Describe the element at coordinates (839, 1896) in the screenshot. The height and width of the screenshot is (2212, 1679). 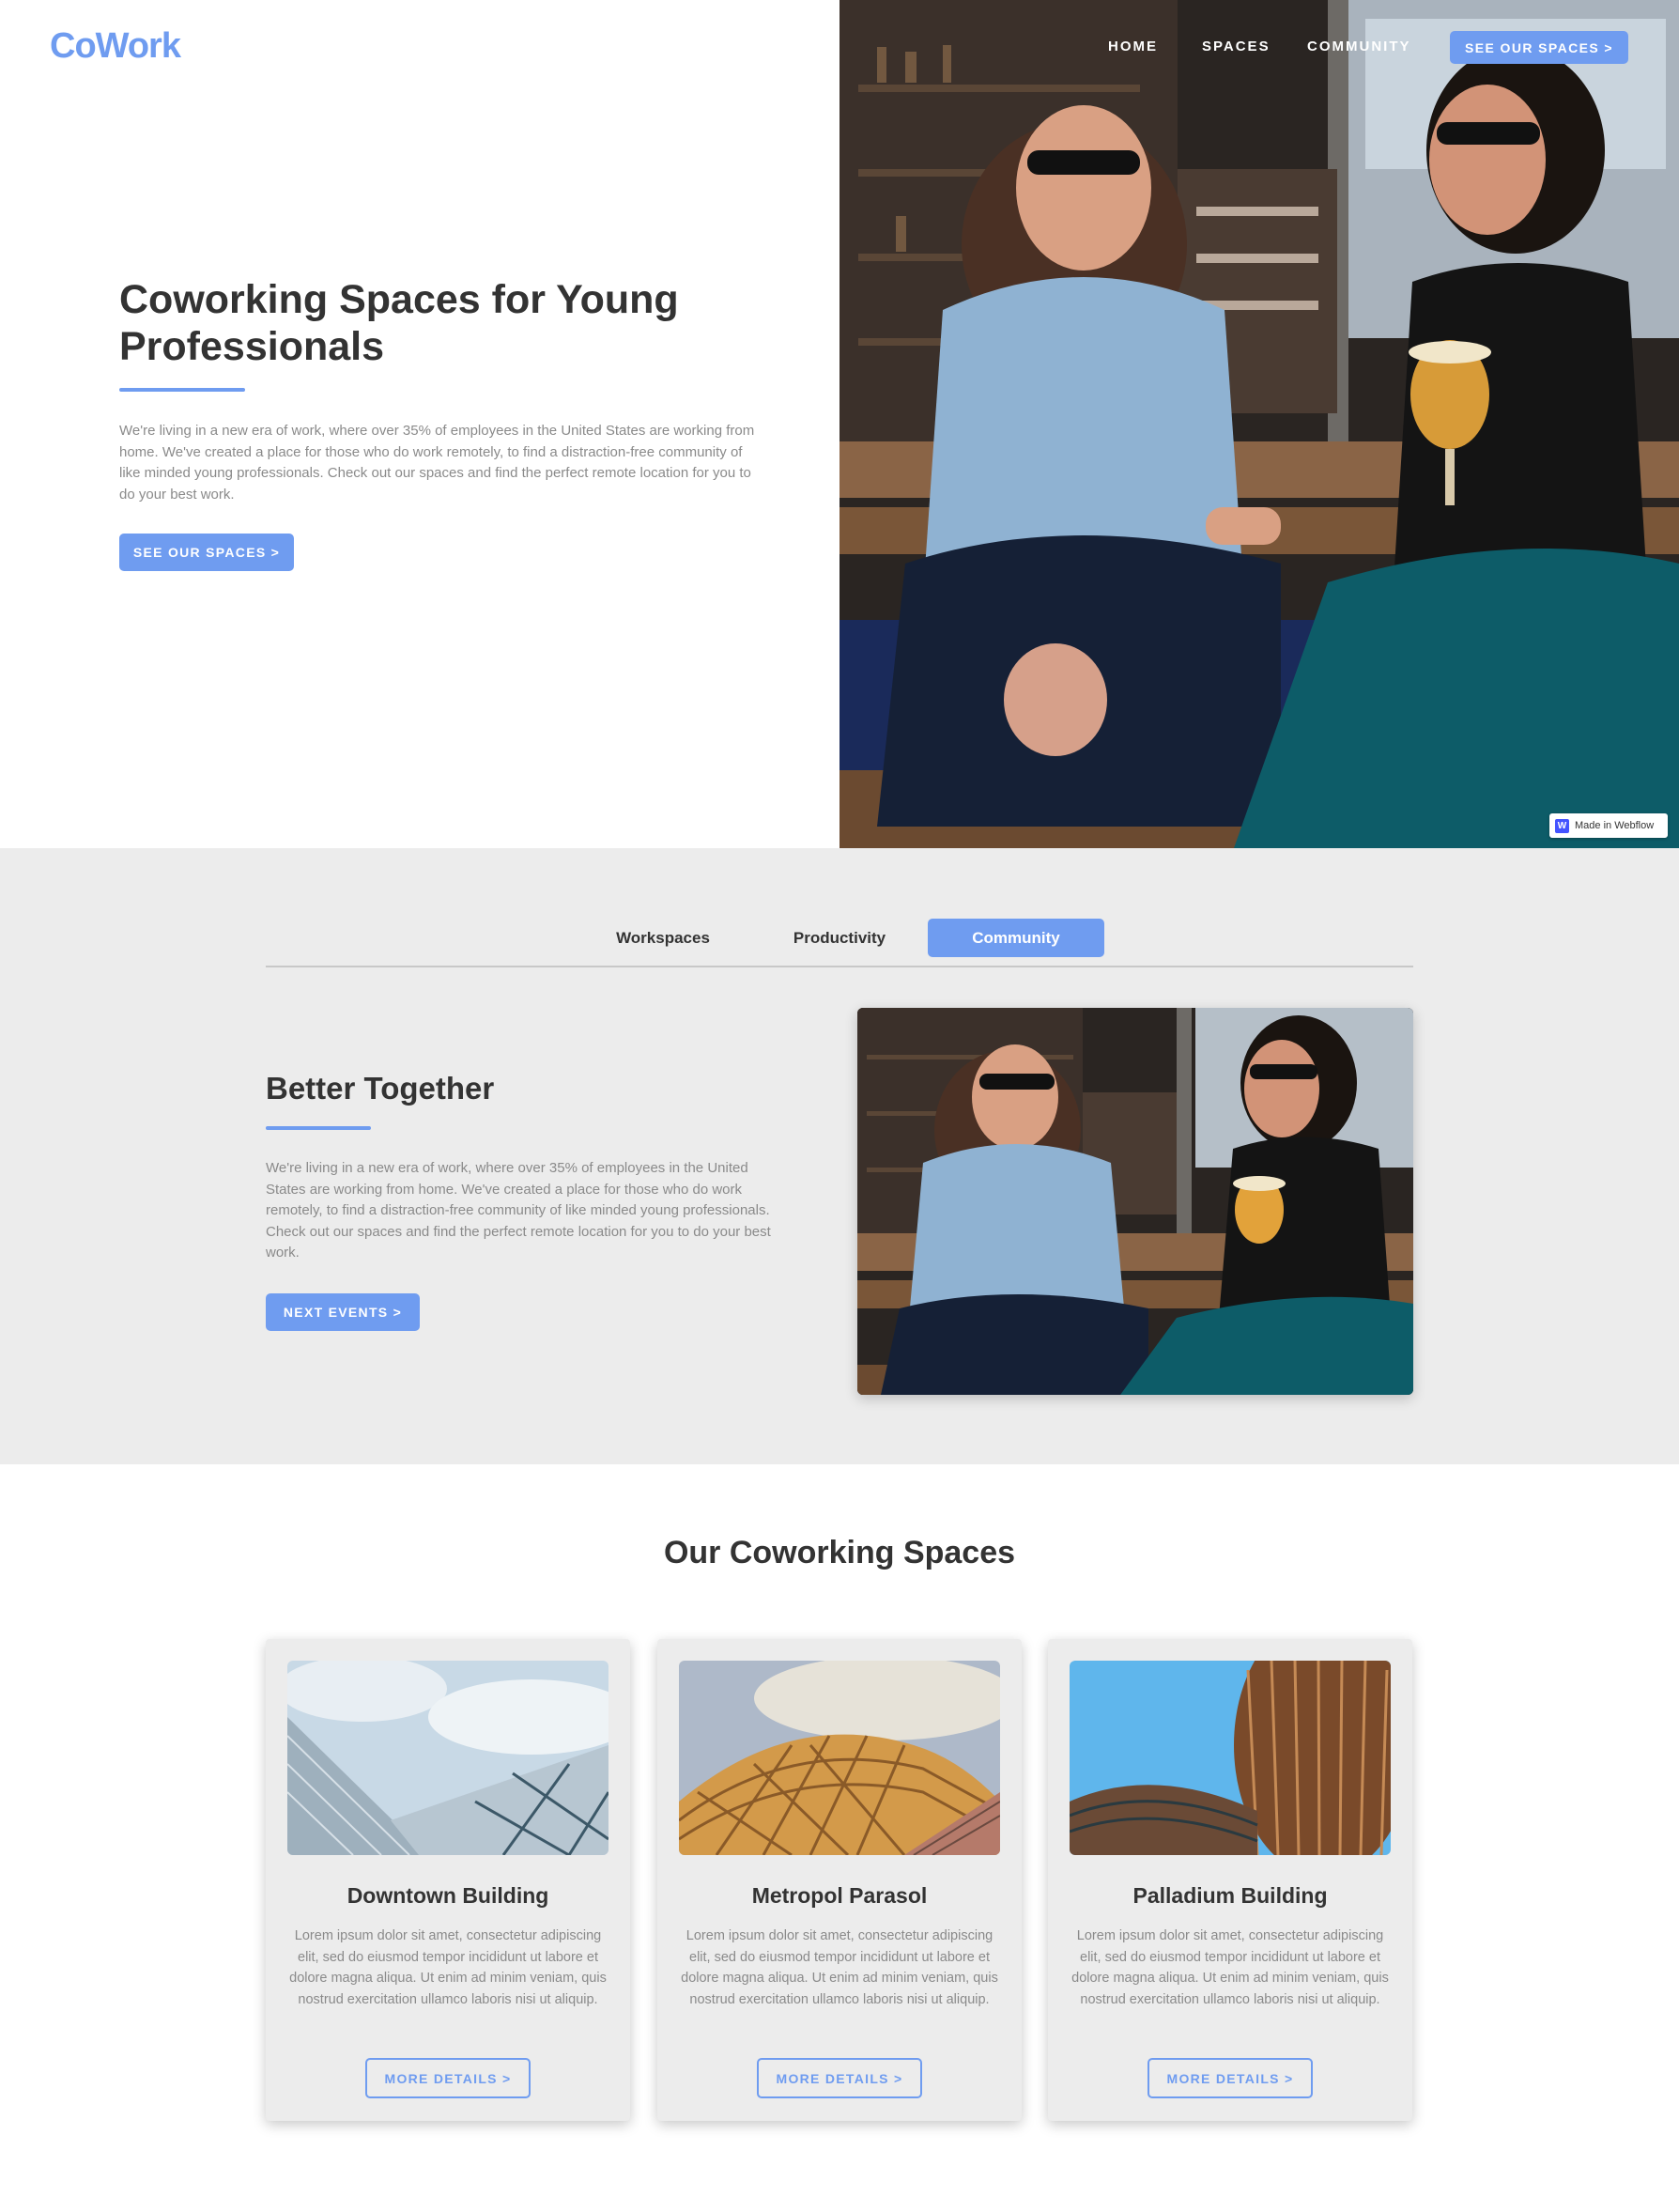
I see `space-card-title: Metropol Parasol` at that location.